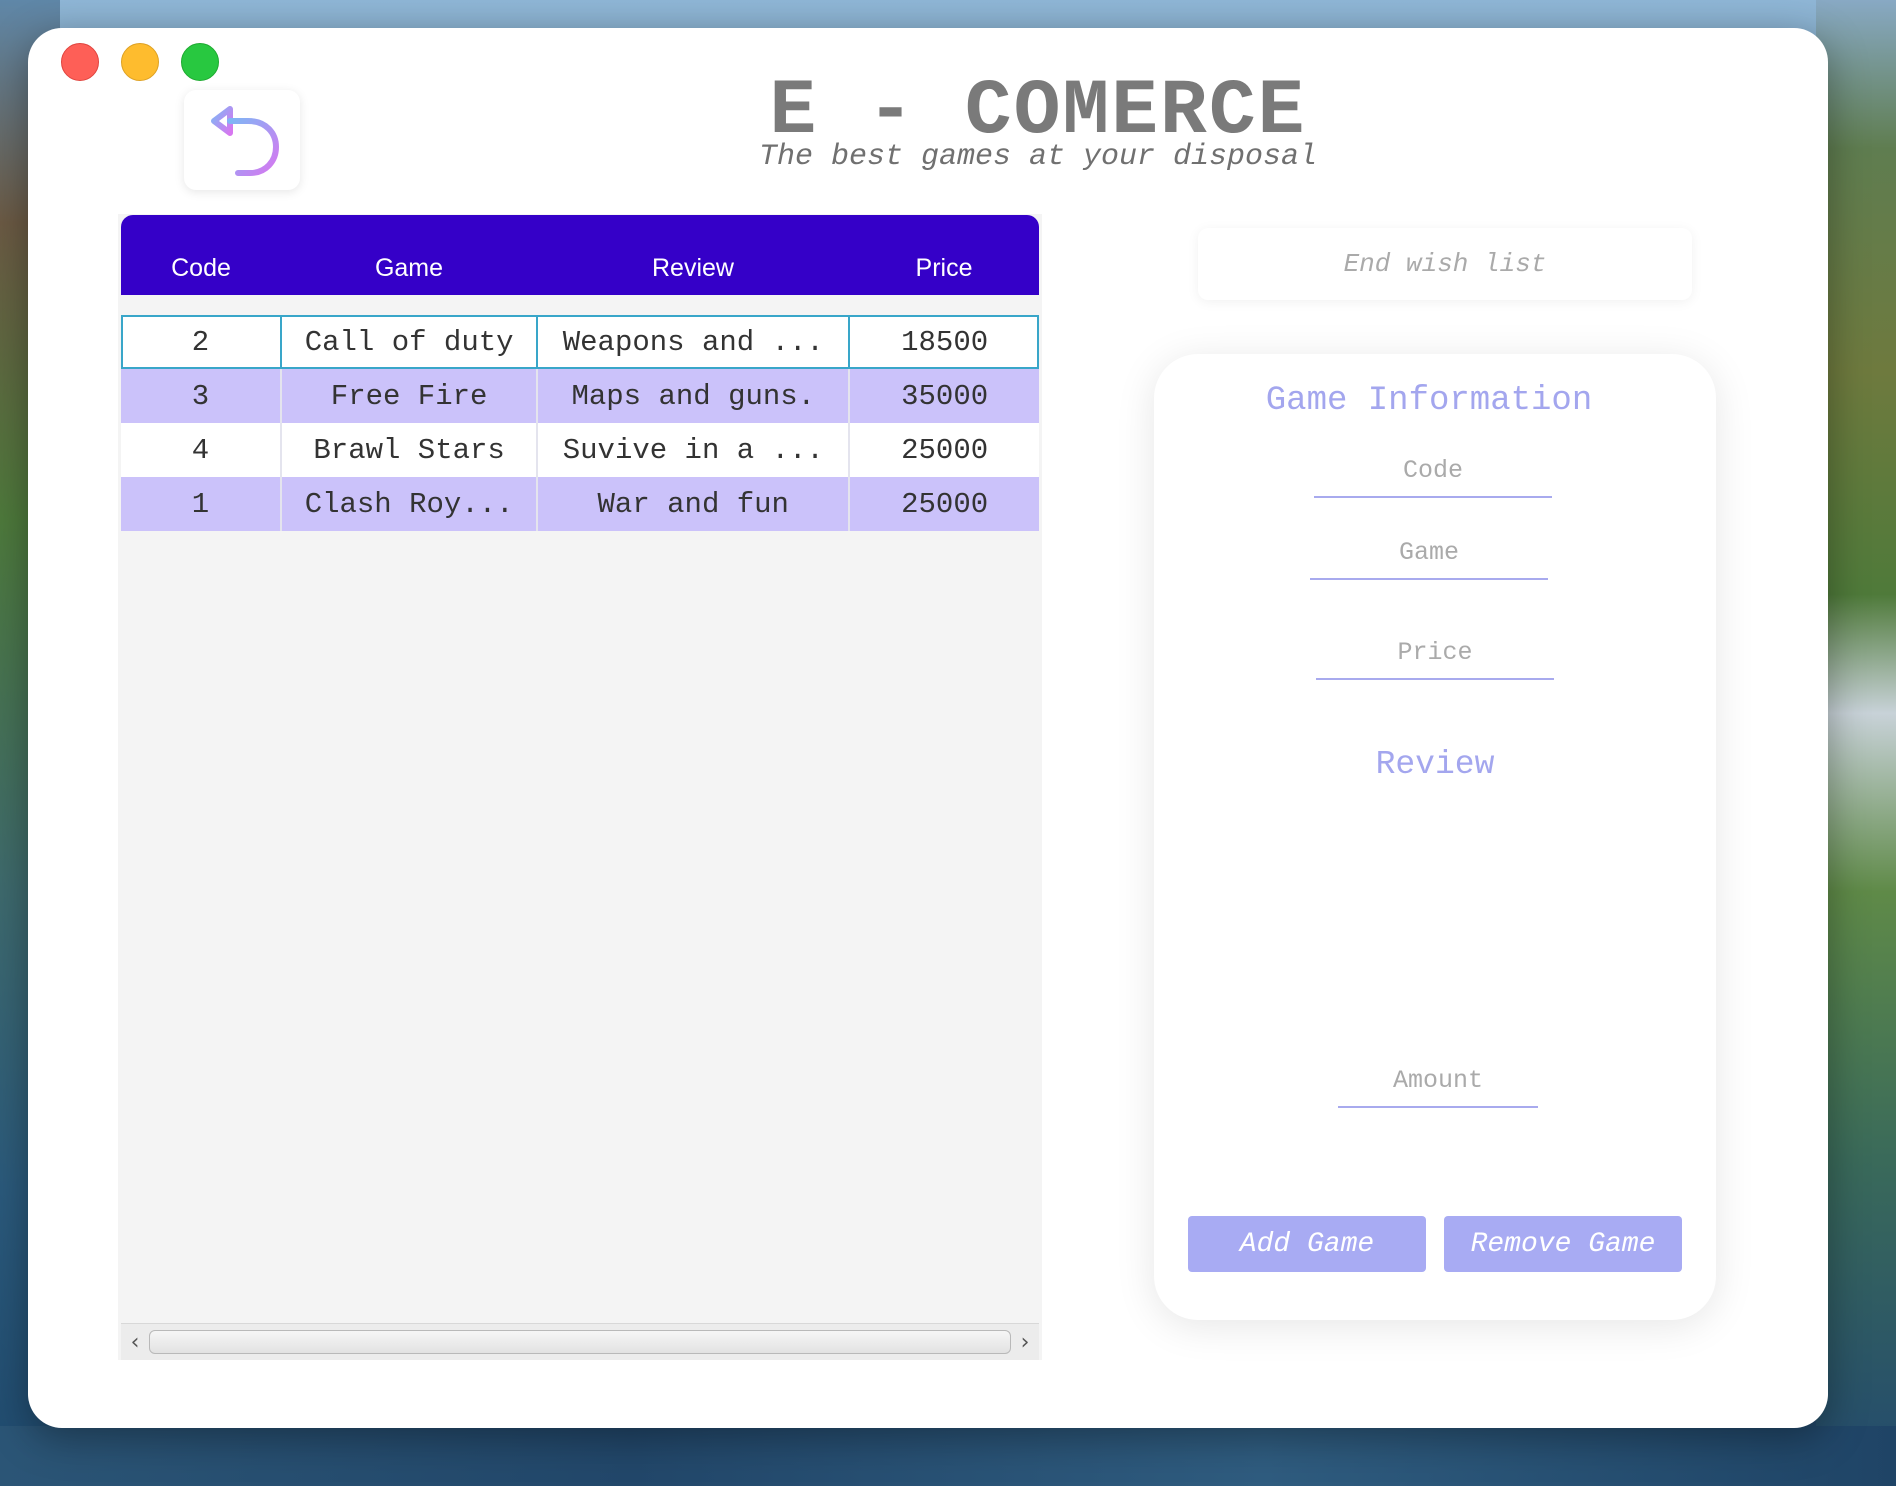 This screenshot has height=1486, width=1896. Describe the element at coordinates (1429, 401) in the screenshot. I see `form-title: Game Information` at that location.